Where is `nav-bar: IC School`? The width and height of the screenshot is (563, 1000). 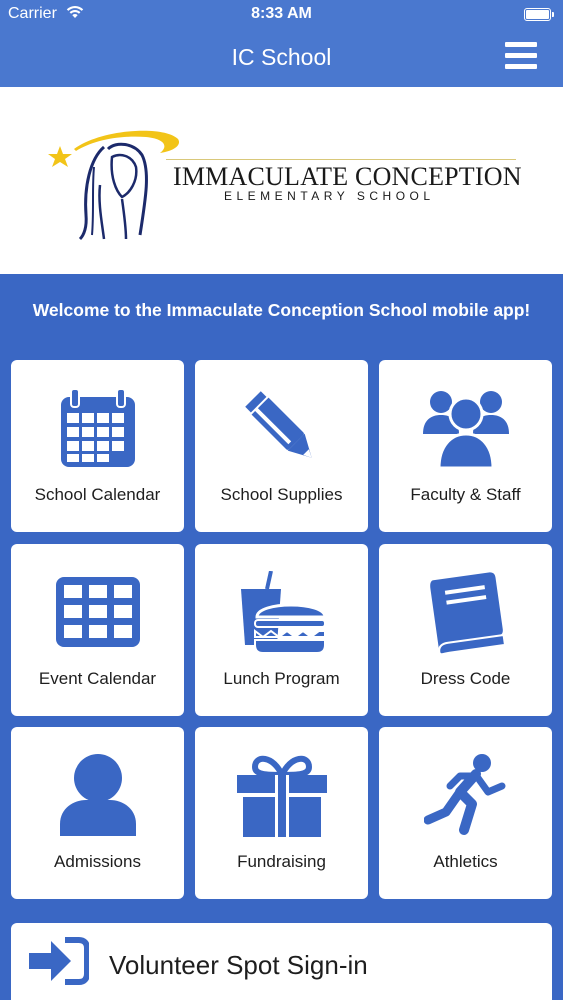 nav-bar: IC School is located at coordinates (281, 58).